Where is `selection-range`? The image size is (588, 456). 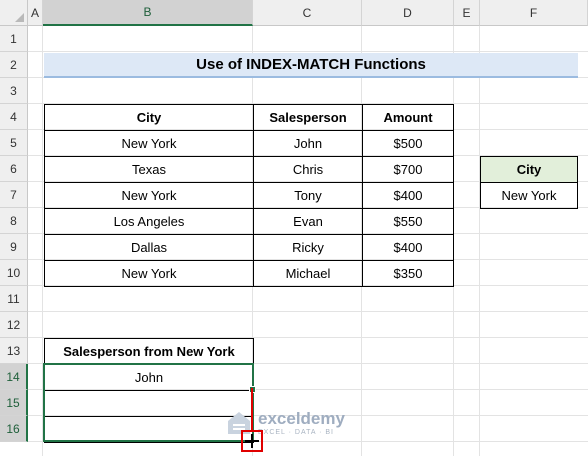 selection-range is located at coordinates (148, 402).